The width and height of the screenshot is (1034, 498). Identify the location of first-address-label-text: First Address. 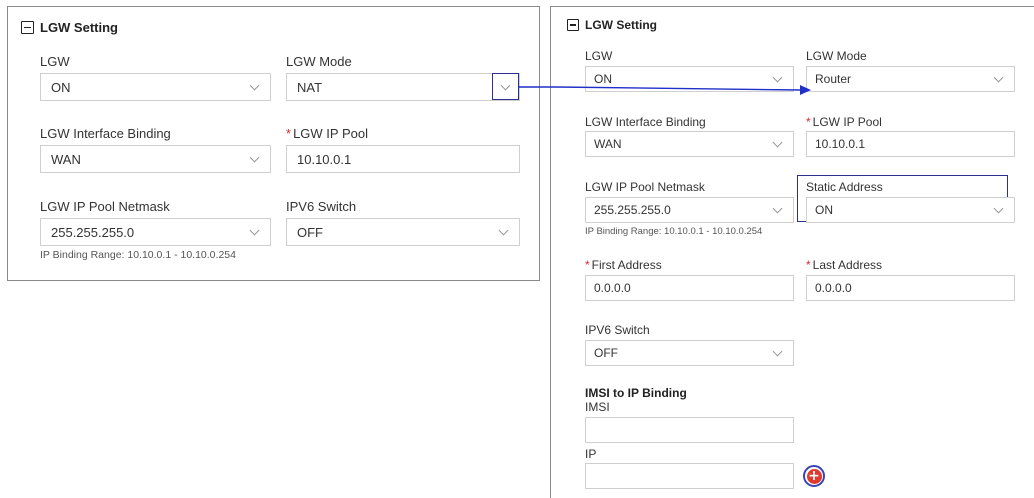
(626, 265).